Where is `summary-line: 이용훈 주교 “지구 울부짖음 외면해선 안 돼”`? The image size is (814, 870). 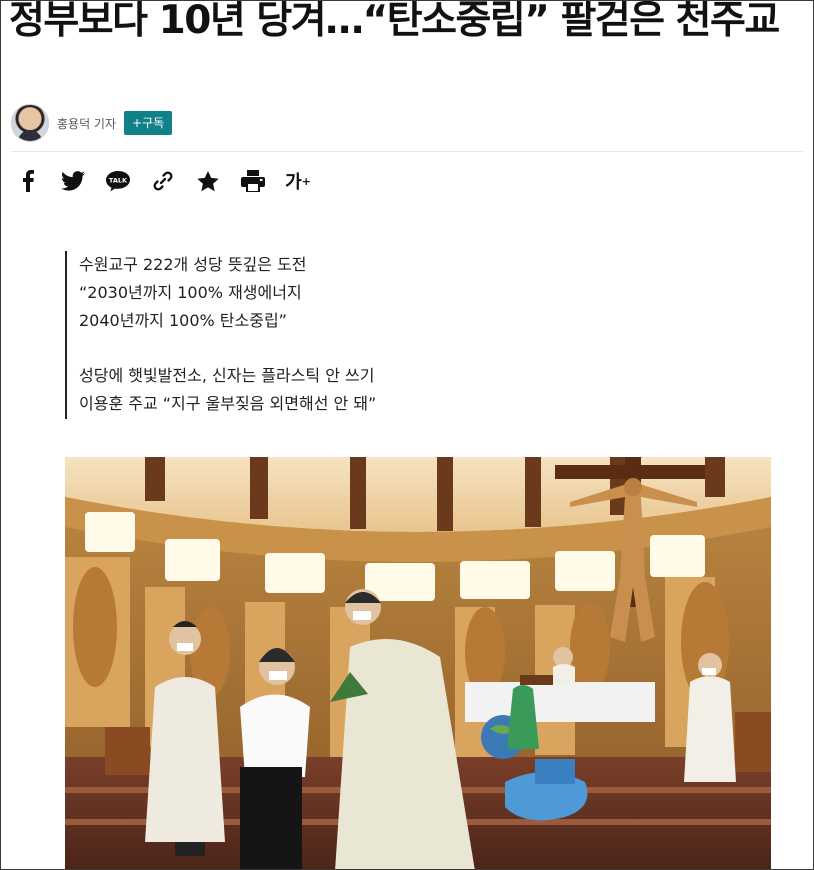 summary-line: 이용훈 주교 “지구 울부짖음 외면해선 안 돼” is located at coordinates (228, 403).